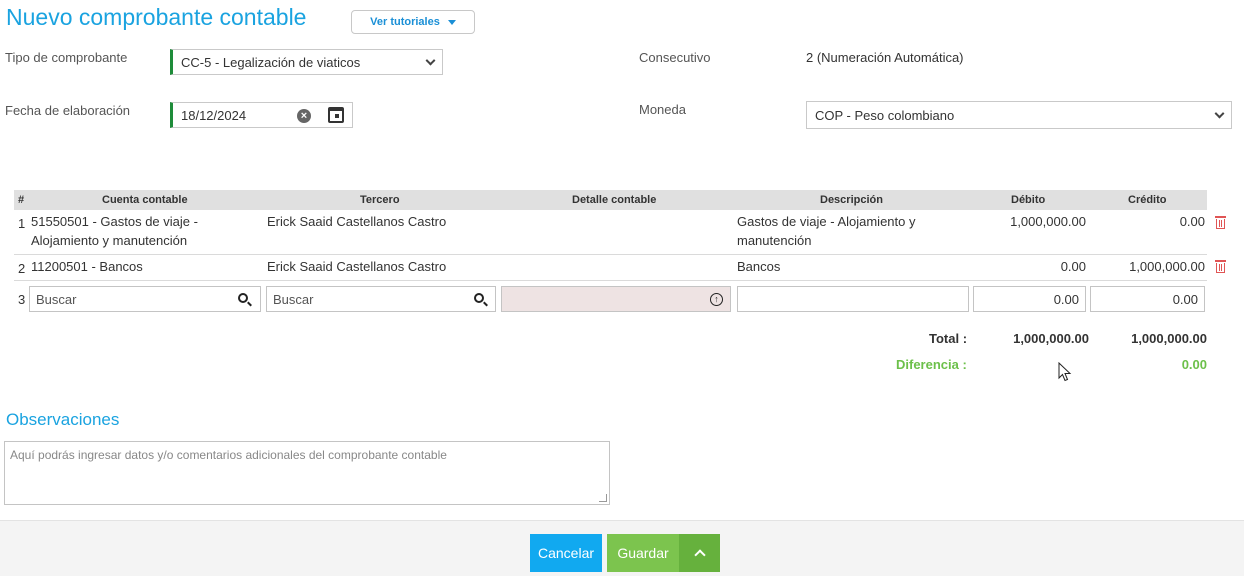 This screenshot has height=576, width=1244. I want to click on row-credito: 1,000,000.00, so click(1167, 266).